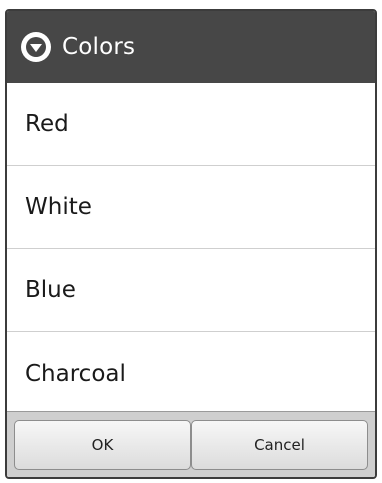 This screenshot has width=382, height=483. I want to click on cancel-button: Cancel, so click(279, 444).